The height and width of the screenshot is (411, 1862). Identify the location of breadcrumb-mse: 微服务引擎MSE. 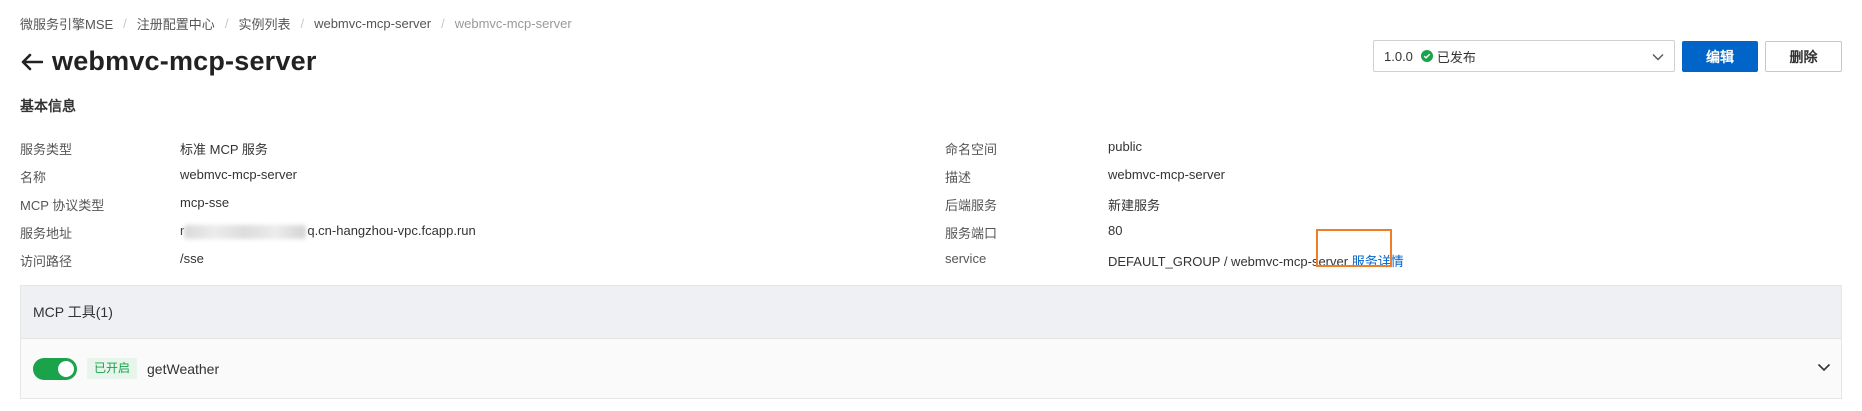
(66, 23).